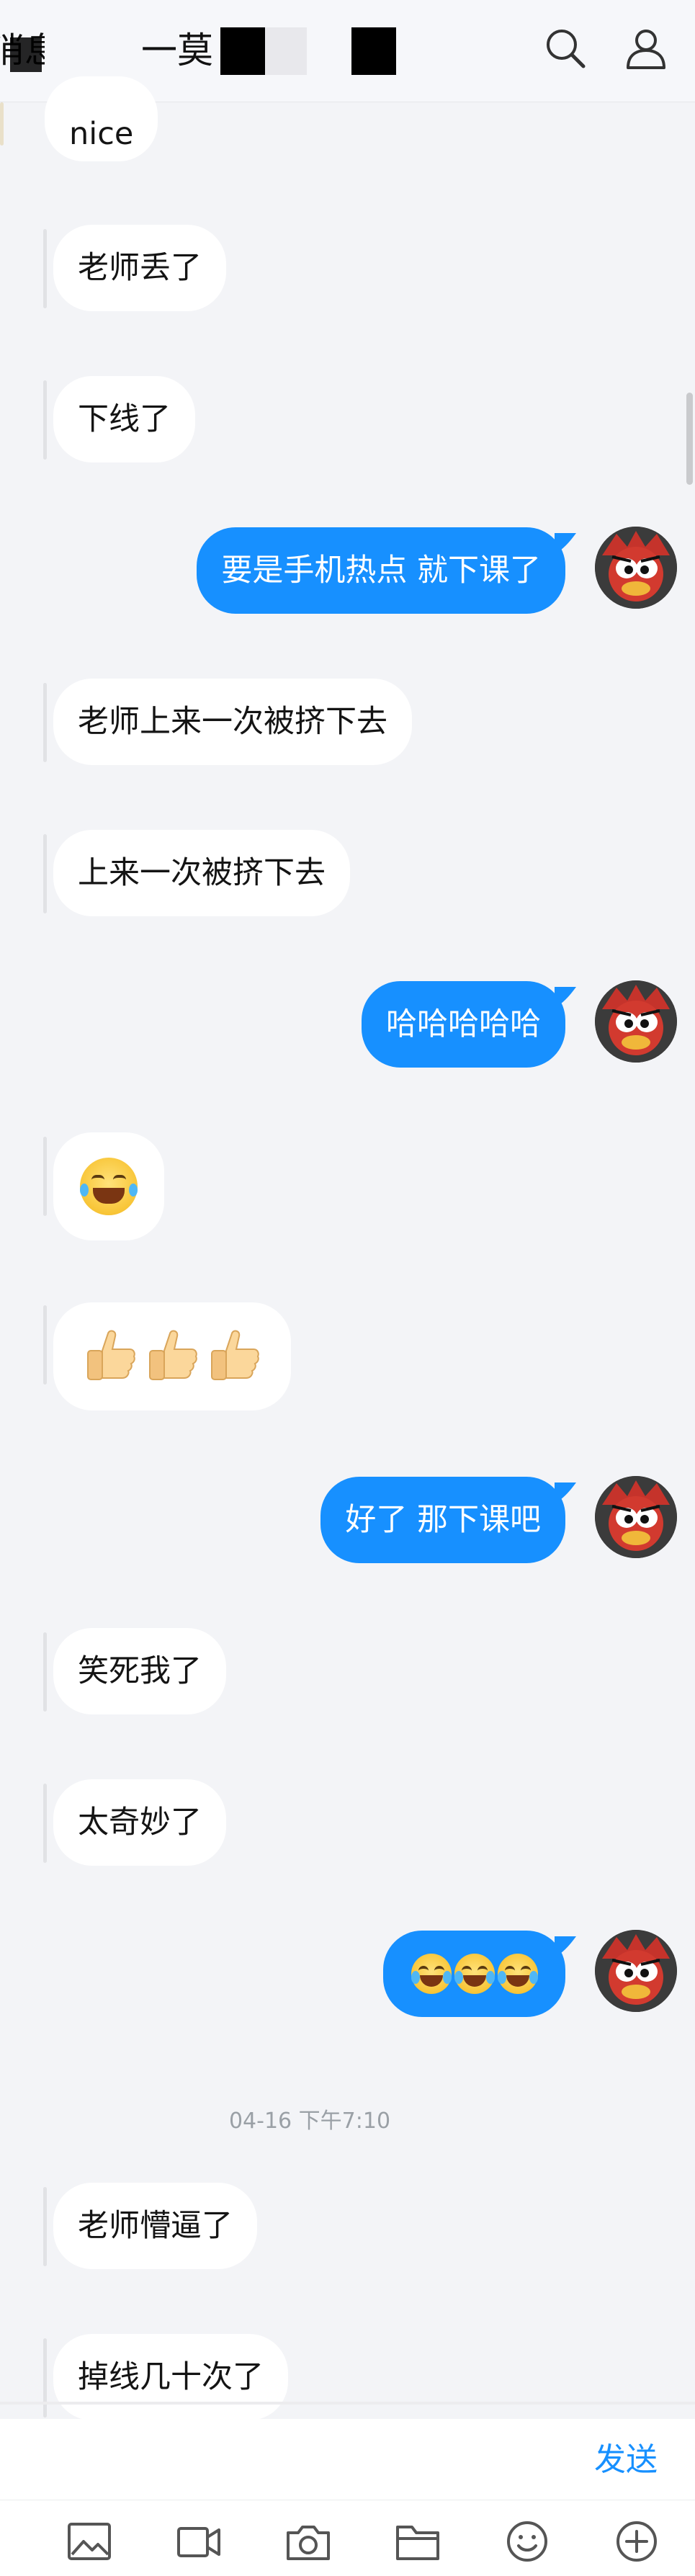 The width and height of the screenshot is (695, 2576). I want to click on timestamp: 04-16 下午7:10, so click(309, 2121).